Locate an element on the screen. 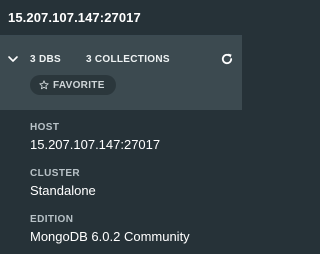 Image resolution: width=320 pixels, height=254 pixels. cluster-label: CLUSTER is located at coordinates (55, 173).